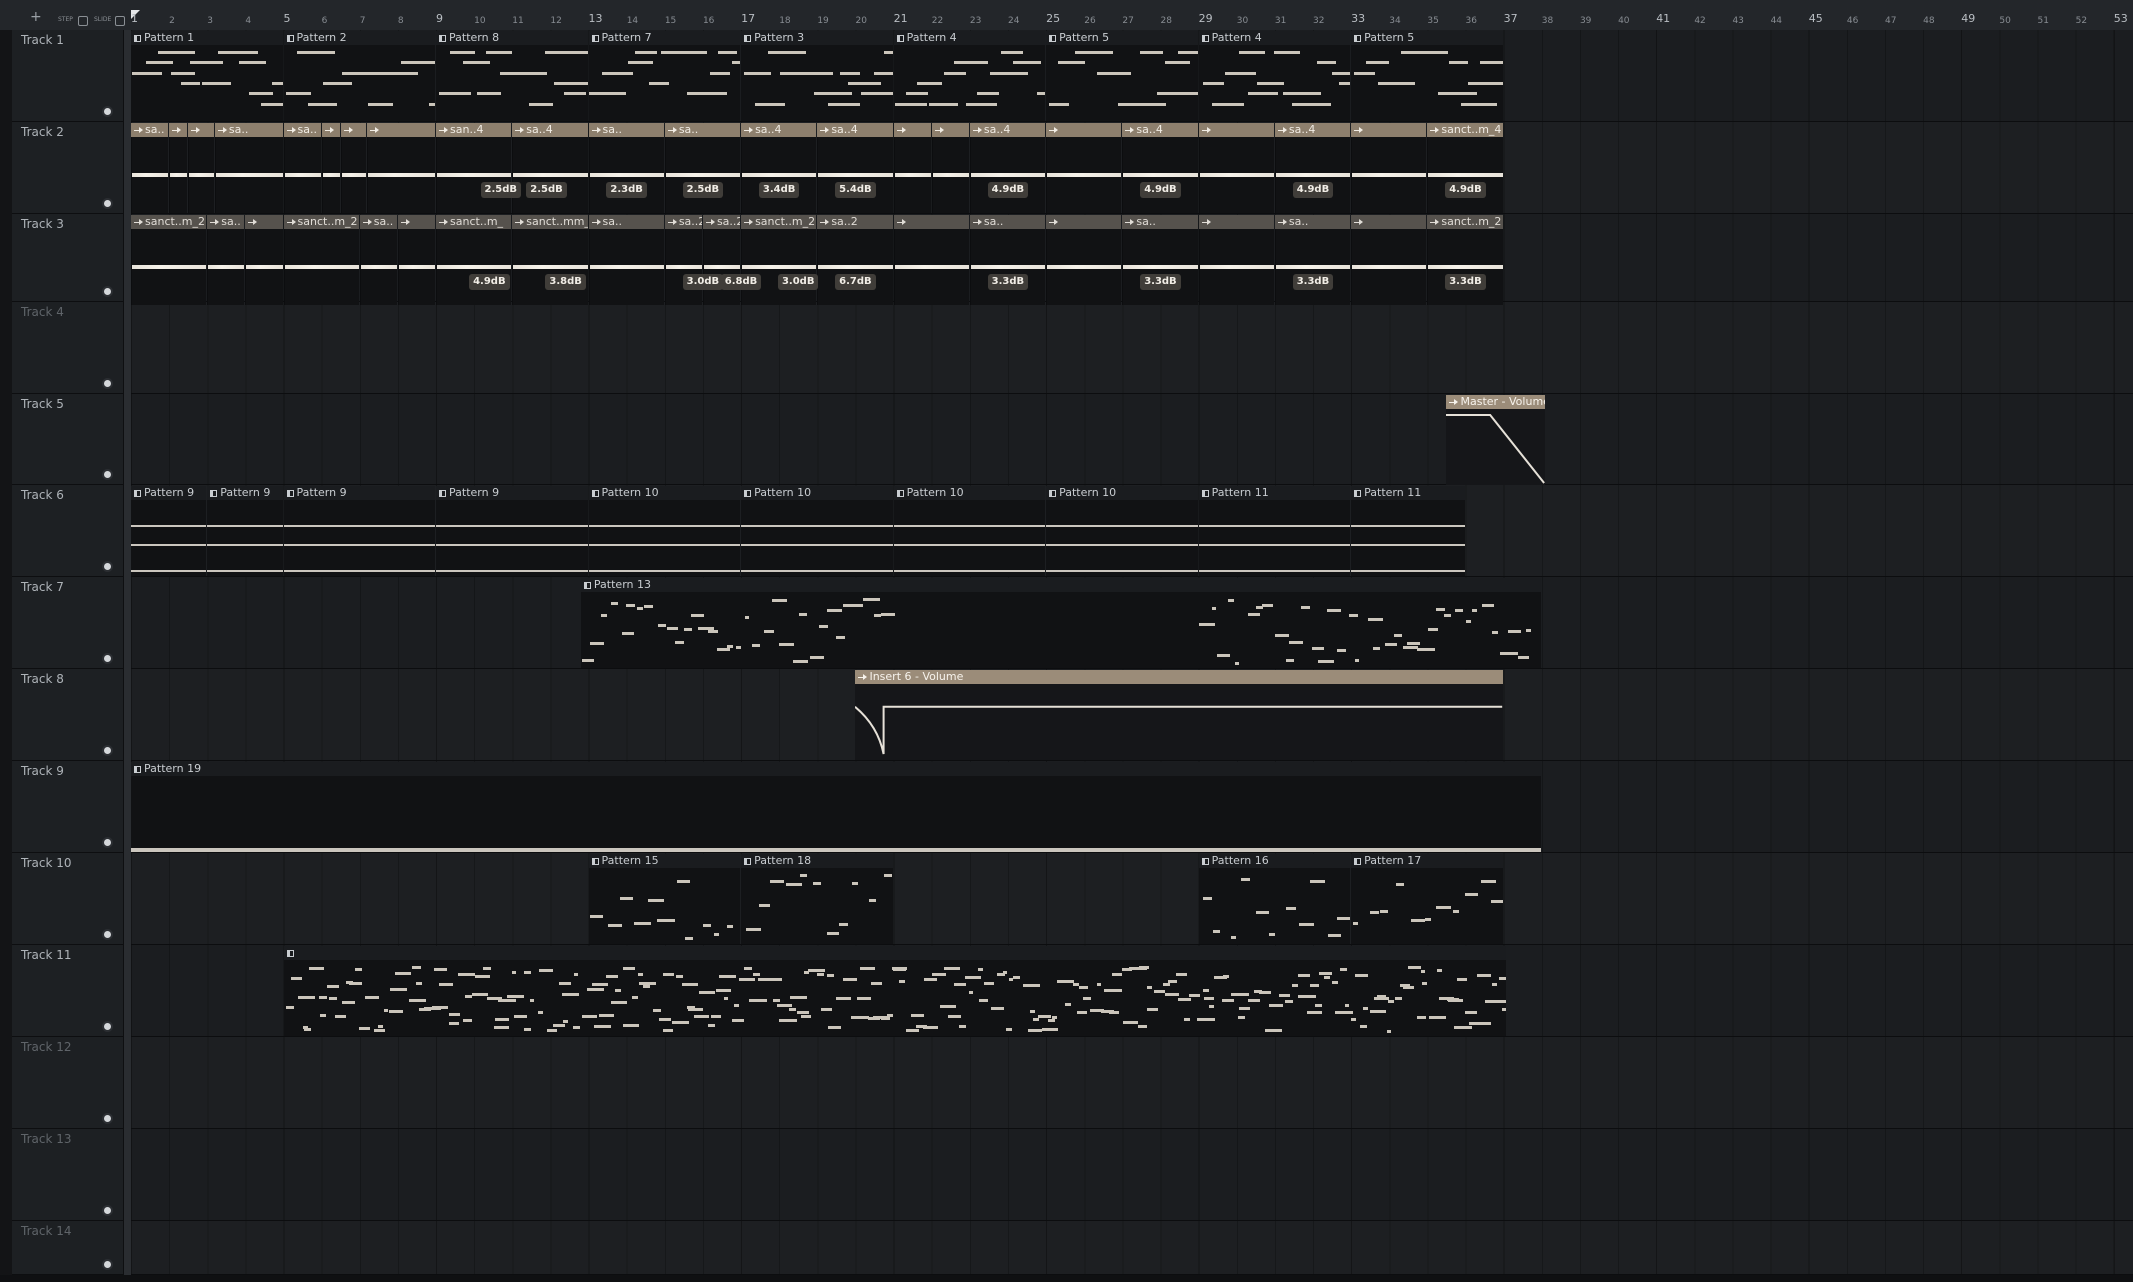  Describe the element at coordinates (1465, 130) in the screenshot. I see `clip-header: sanct..m_4` at that location.